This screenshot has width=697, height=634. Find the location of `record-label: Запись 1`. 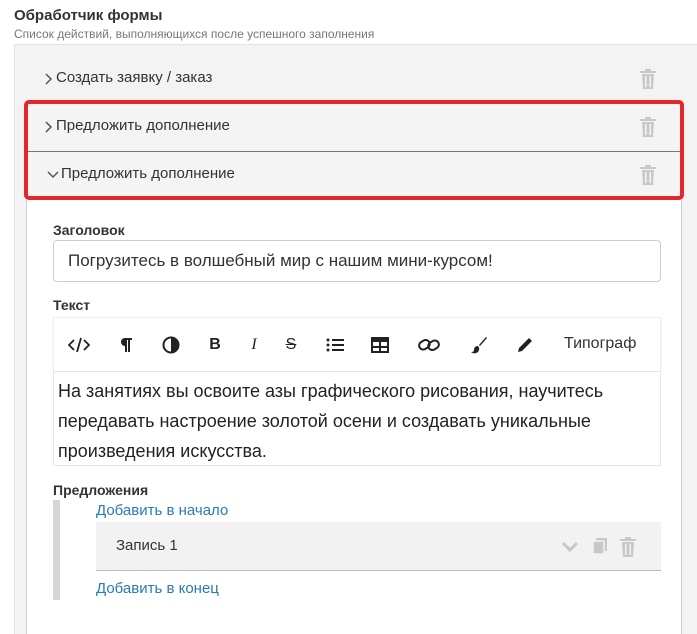

record-label: Запись 1 is located at coordinates (147, 545).